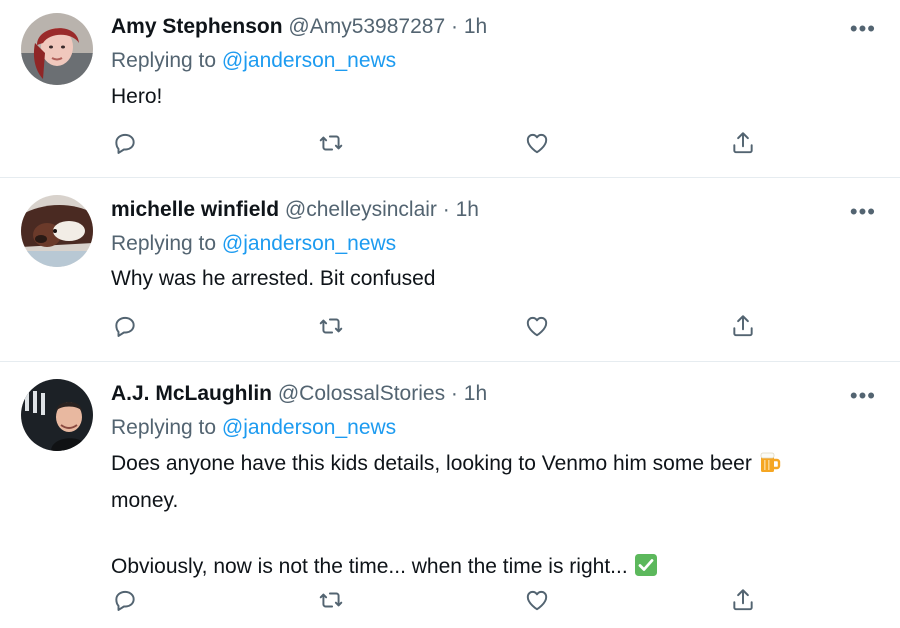 The height and width of the screenshot is (628, 900). What do you see at coordinates (361, 393) in the screenshot?
I see `user-handle: @ColossalStories` at bounding box center [361, 393].